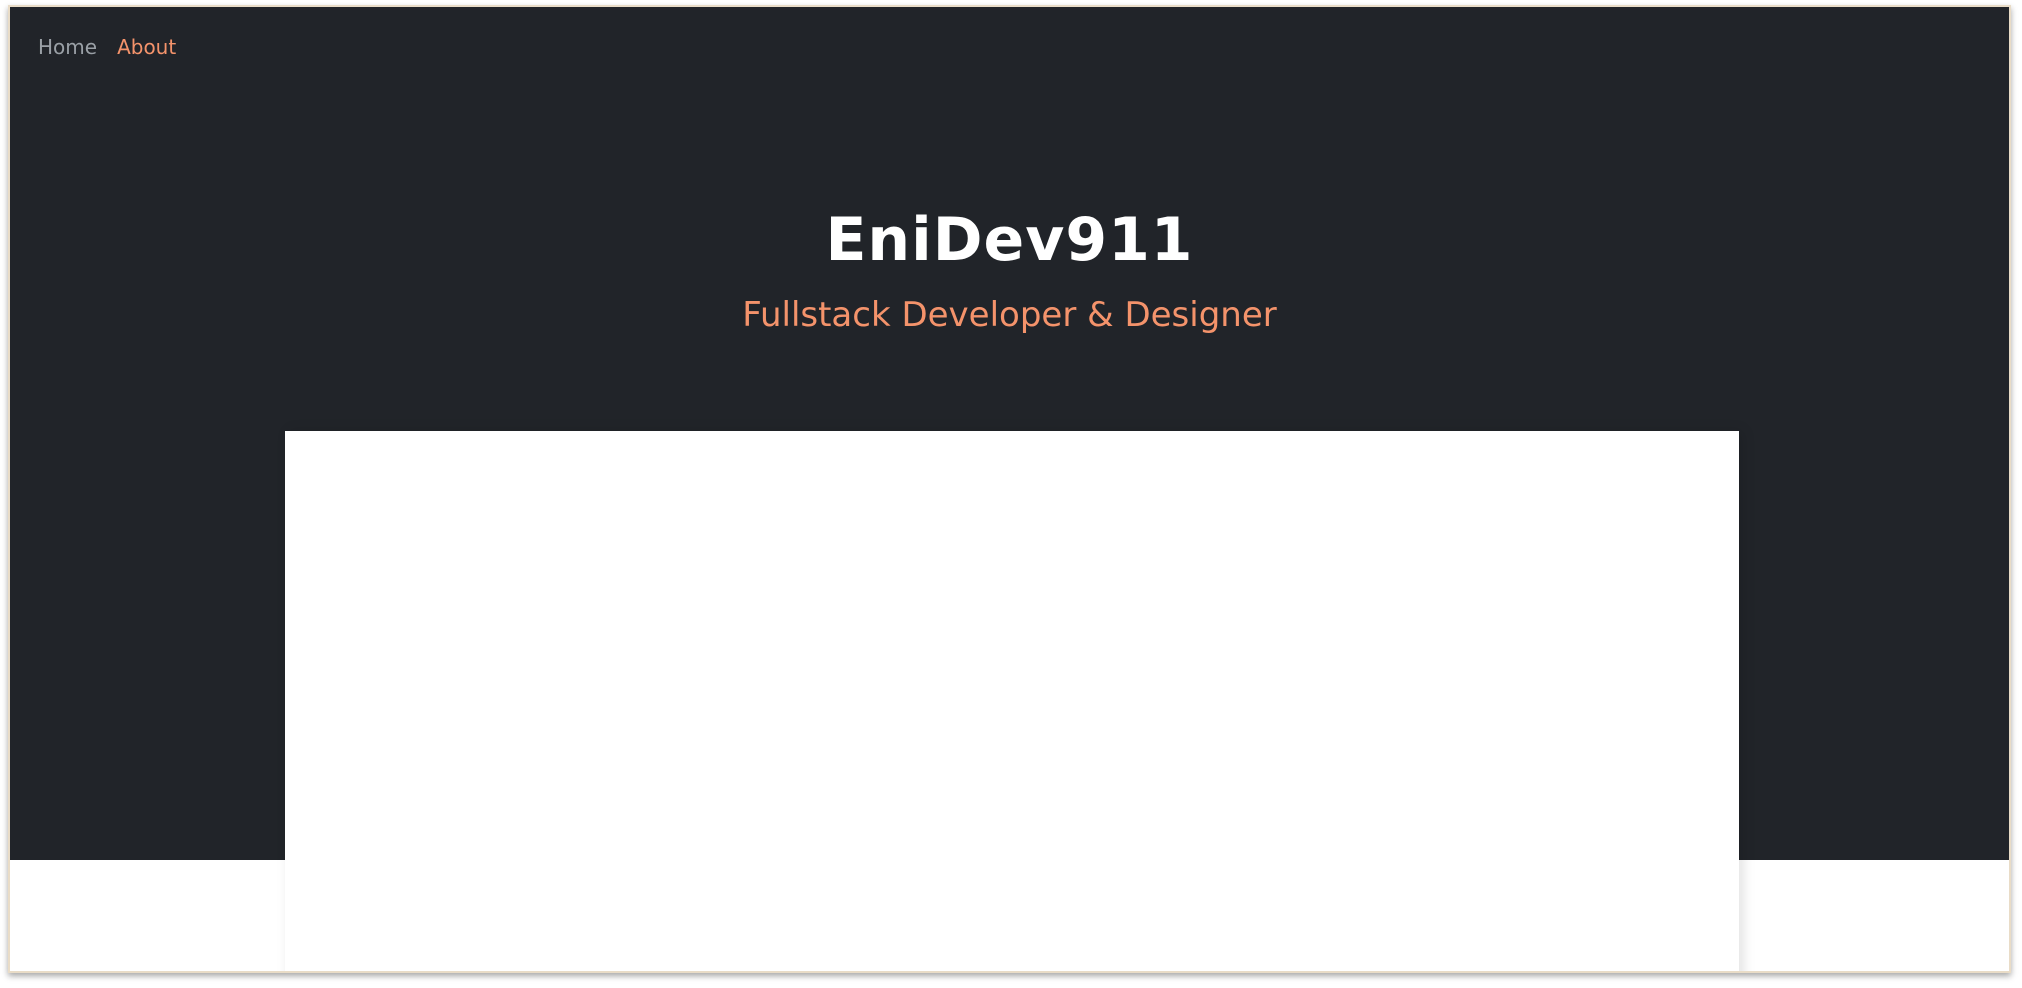 This screenshot has width=2022, height=988. Describe the element at coordinates (146, 47) in the screenshot. I see `nav-link-about: About` at that location.